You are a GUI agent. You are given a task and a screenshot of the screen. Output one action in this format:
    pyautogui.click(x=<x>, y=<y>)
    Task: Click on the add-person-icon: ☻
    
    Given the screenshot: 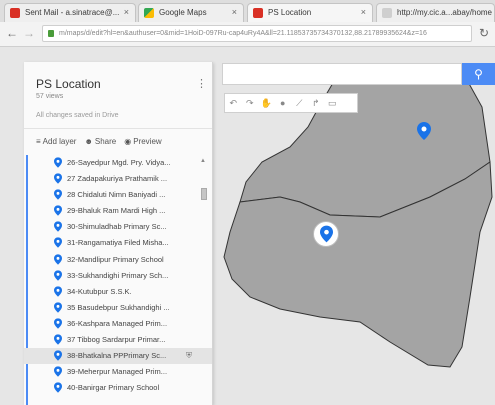 What is the action you would take?
    pyautogui.click(x=88, y=141)
    